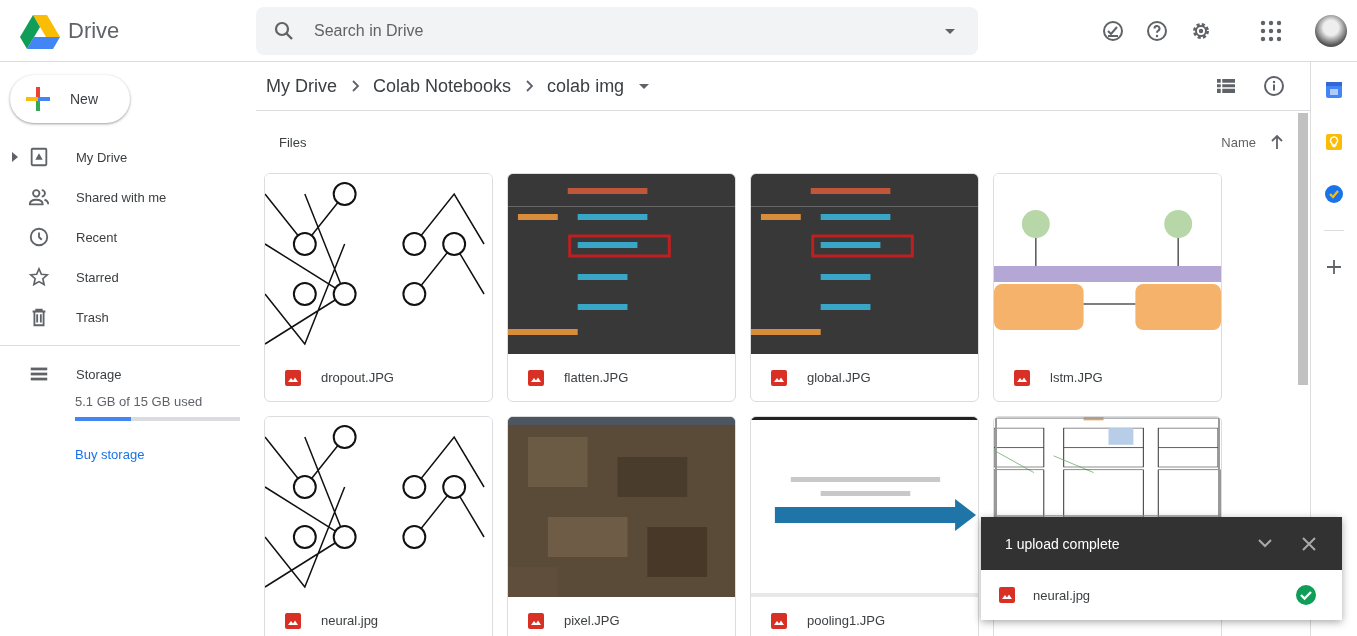  What do you see at coordinates (592, 620) in the screenshot?
I see `file-name: pixel.JPG` at bounding box center [592, 620].